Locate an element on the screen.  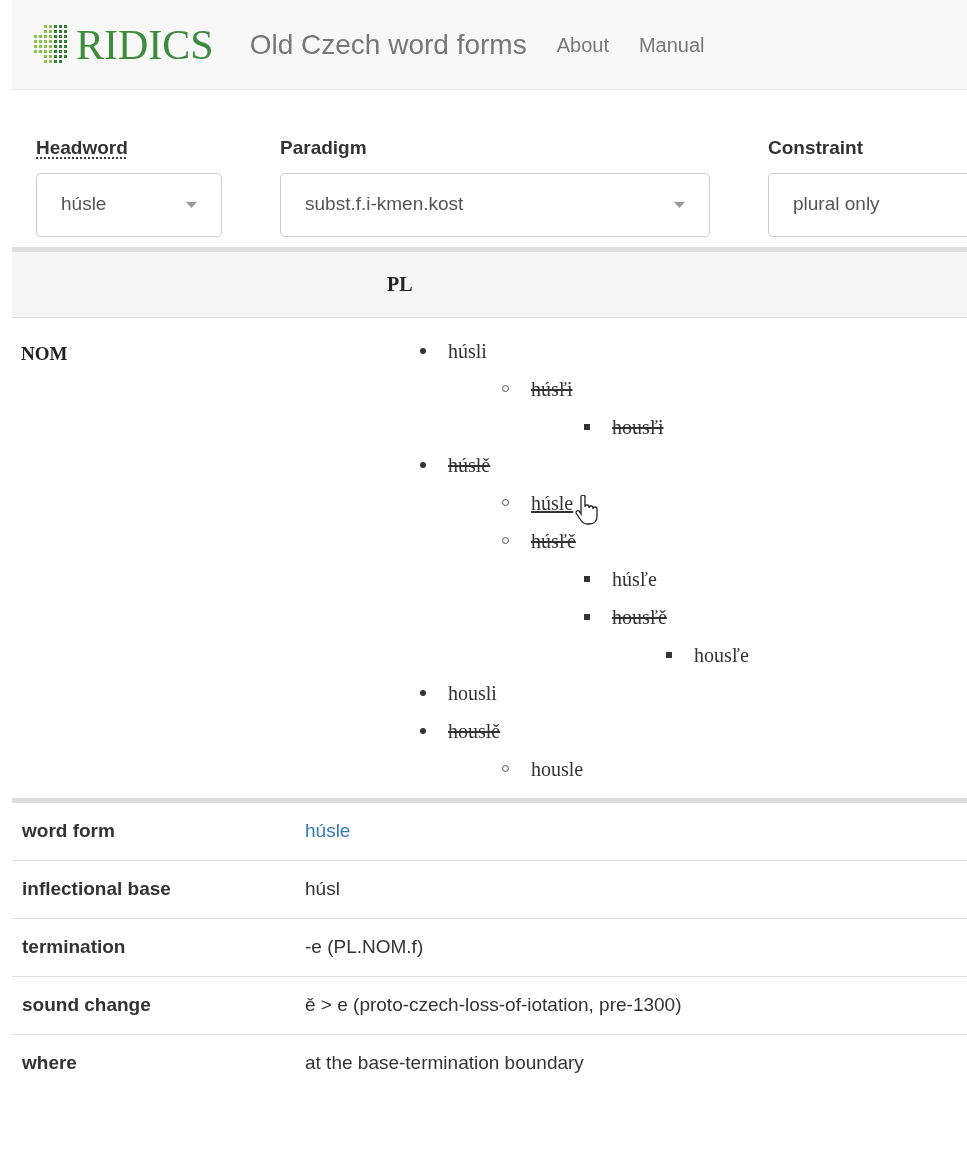
word-form: housli is located at coordinates (472, 692).